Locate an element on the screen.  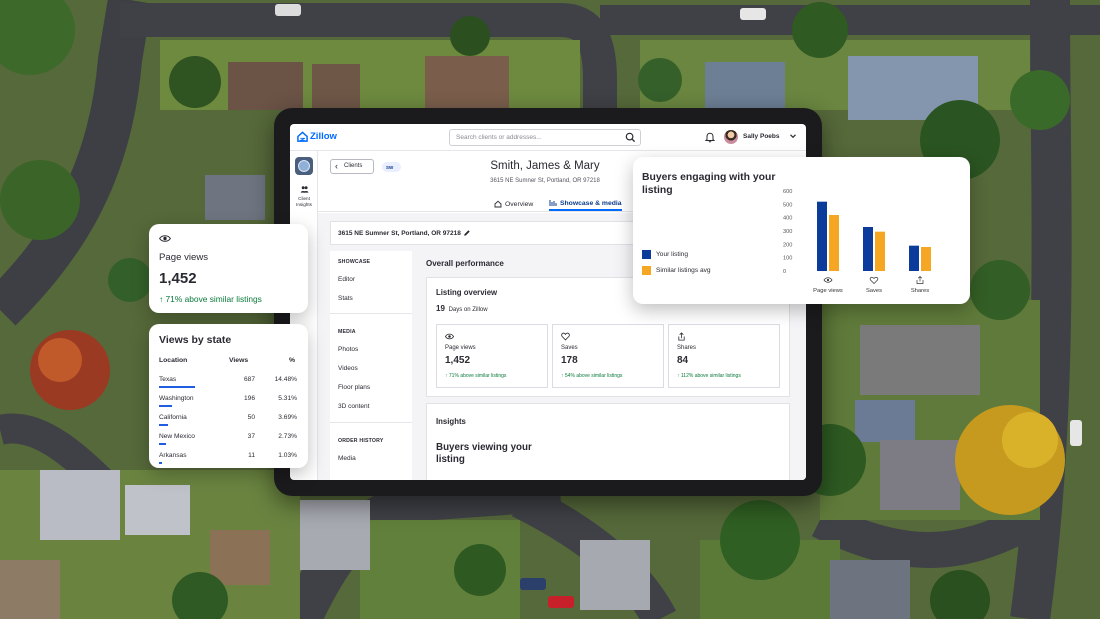
percent-cell: 3.69% is located at coordinates (287, 417).